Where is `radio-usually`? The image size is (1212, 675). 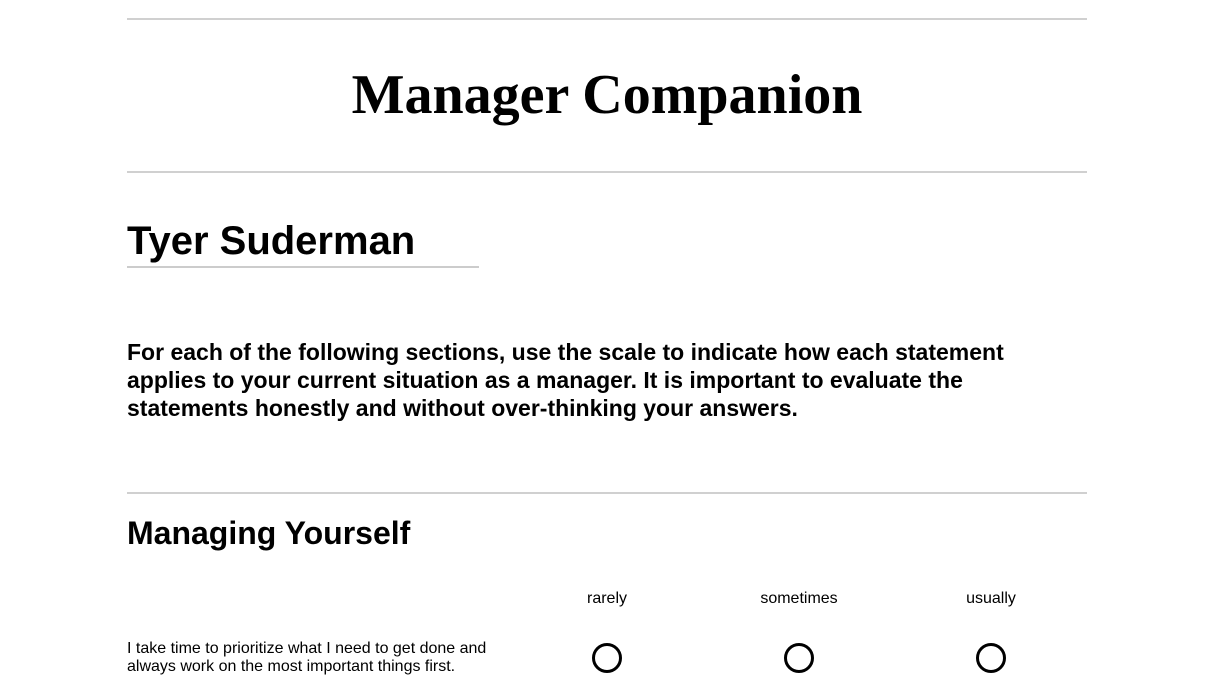 radio-usually is located at coordinates (991, 658).